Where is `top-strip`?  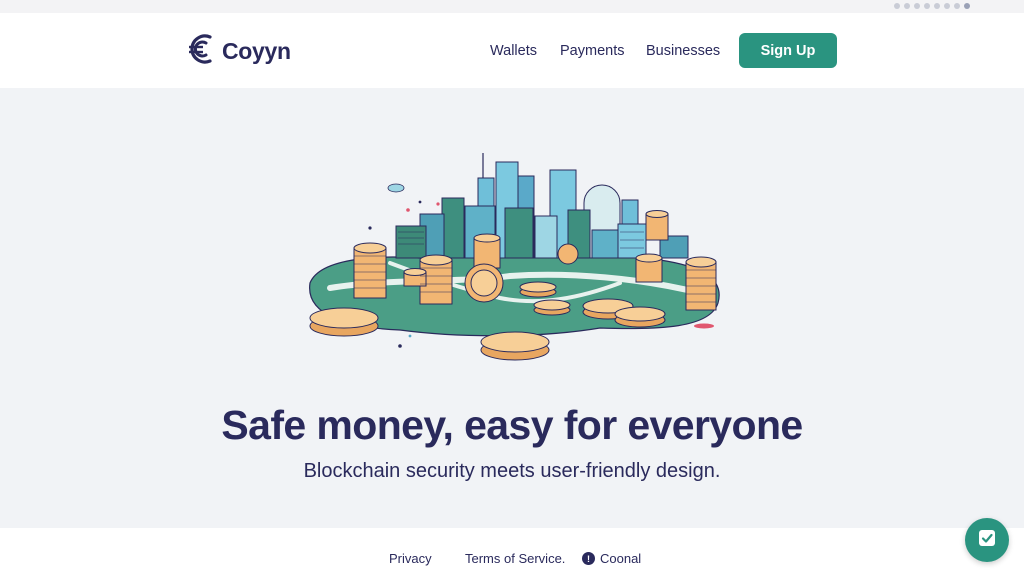 top-strip is located at coordinates (512, 6).